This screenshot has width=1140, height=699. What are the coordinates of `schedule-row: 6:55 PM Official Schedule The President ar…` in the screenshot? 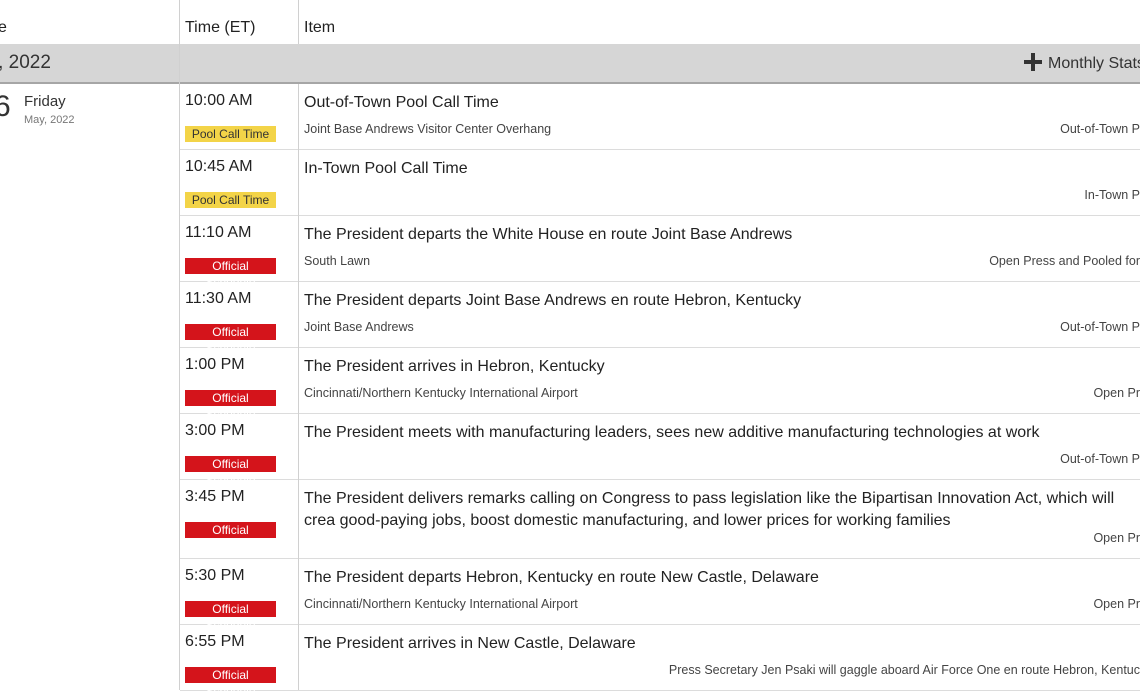 It's located at (660, 661).